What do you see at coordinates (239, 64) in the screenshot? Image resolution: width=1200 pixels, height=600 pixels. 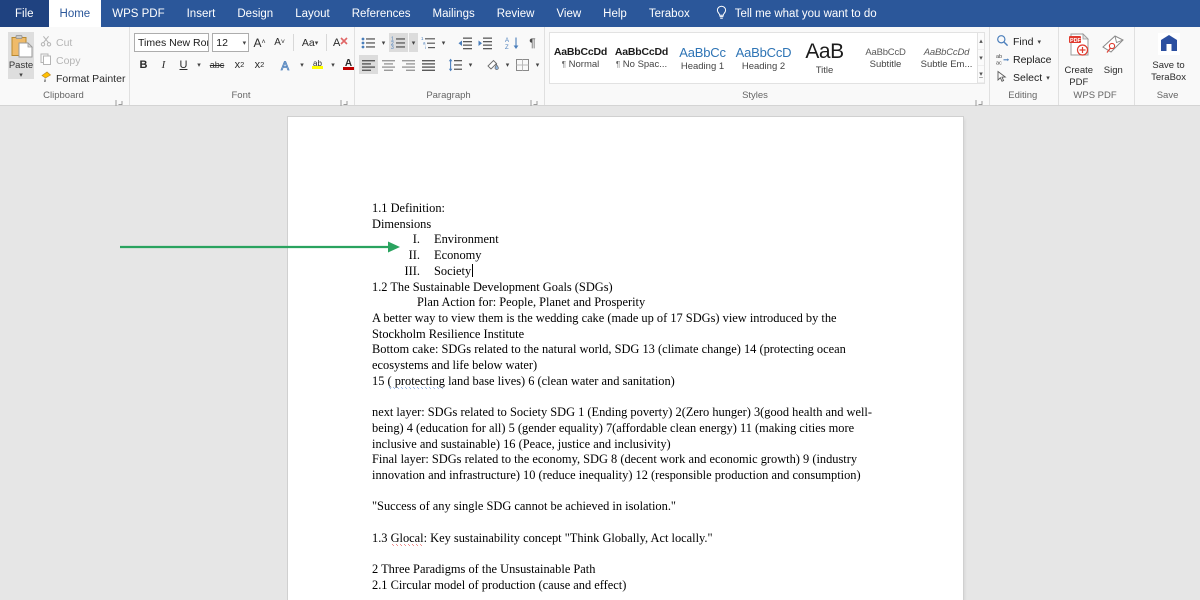 I see `subscript-button: x2` at bounding box center [239, 64].